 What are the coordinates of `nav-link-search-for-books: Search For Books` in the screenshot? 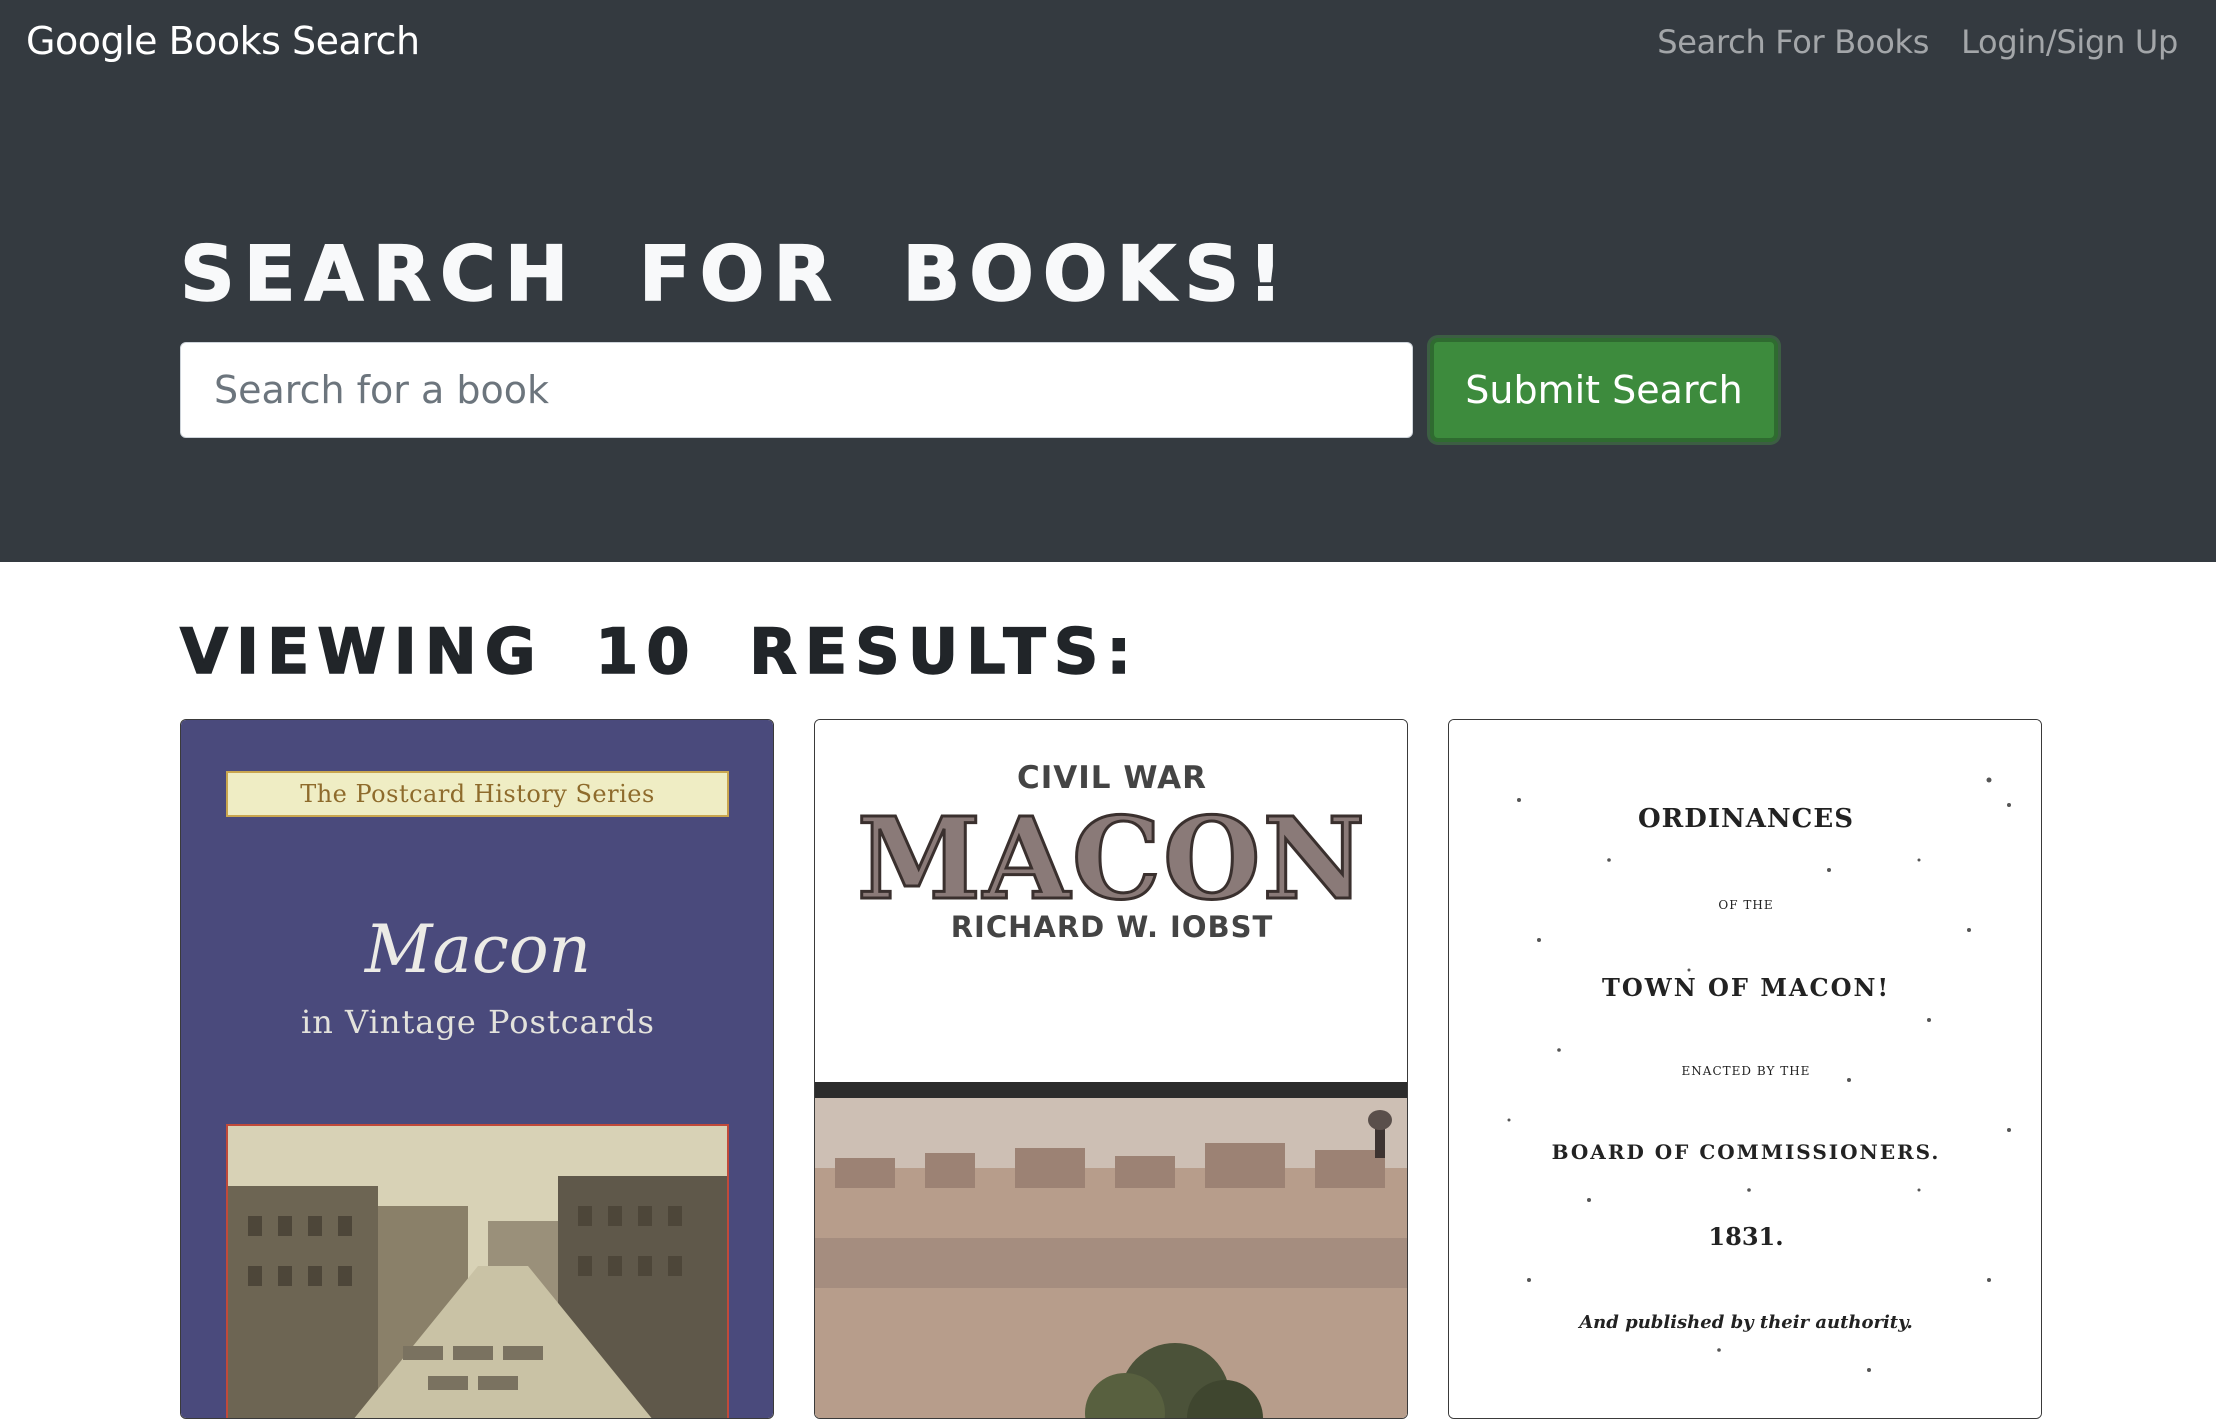 It's located at (1793, 42).